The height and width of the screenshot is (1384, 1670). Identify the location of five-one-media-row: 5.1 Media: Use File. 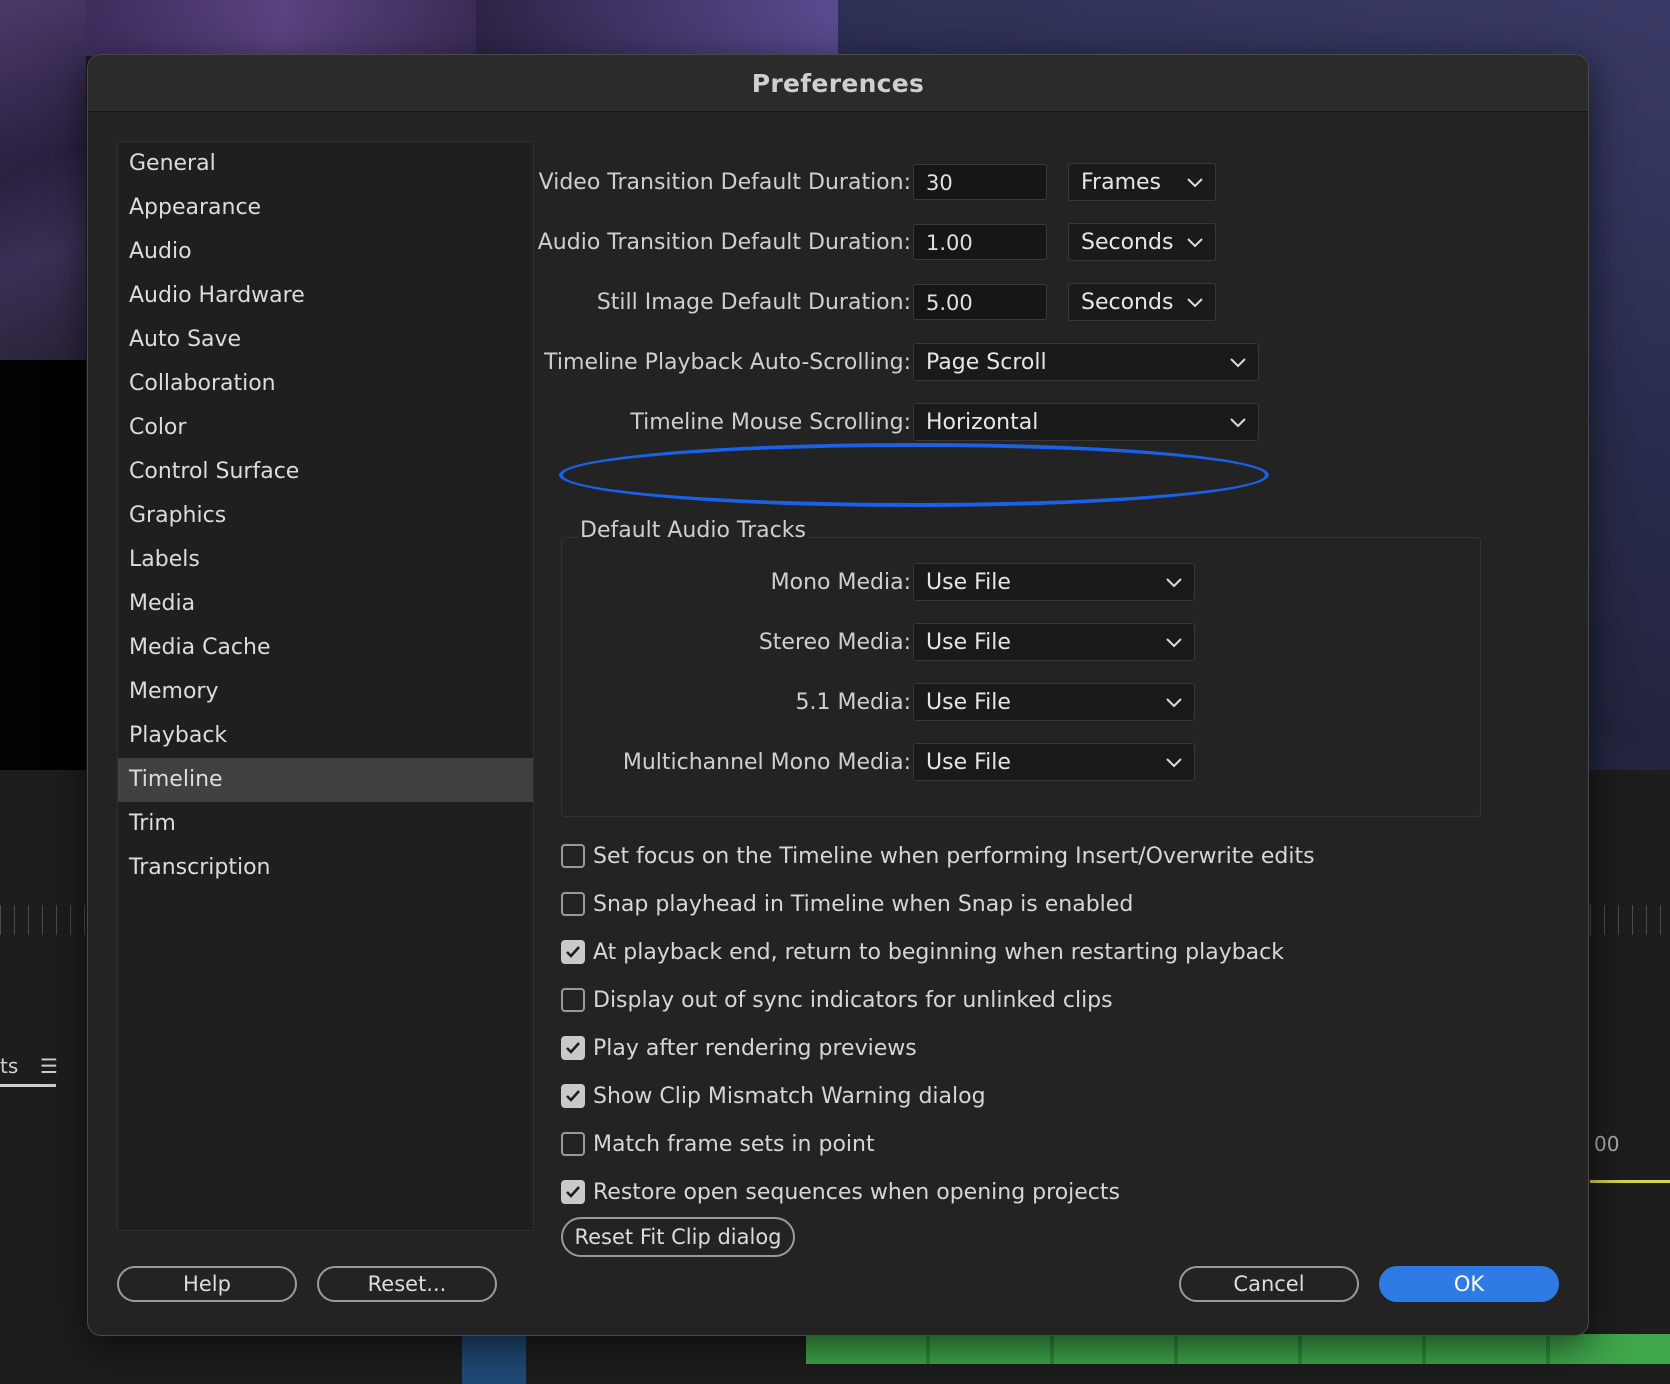
(1061, 702).